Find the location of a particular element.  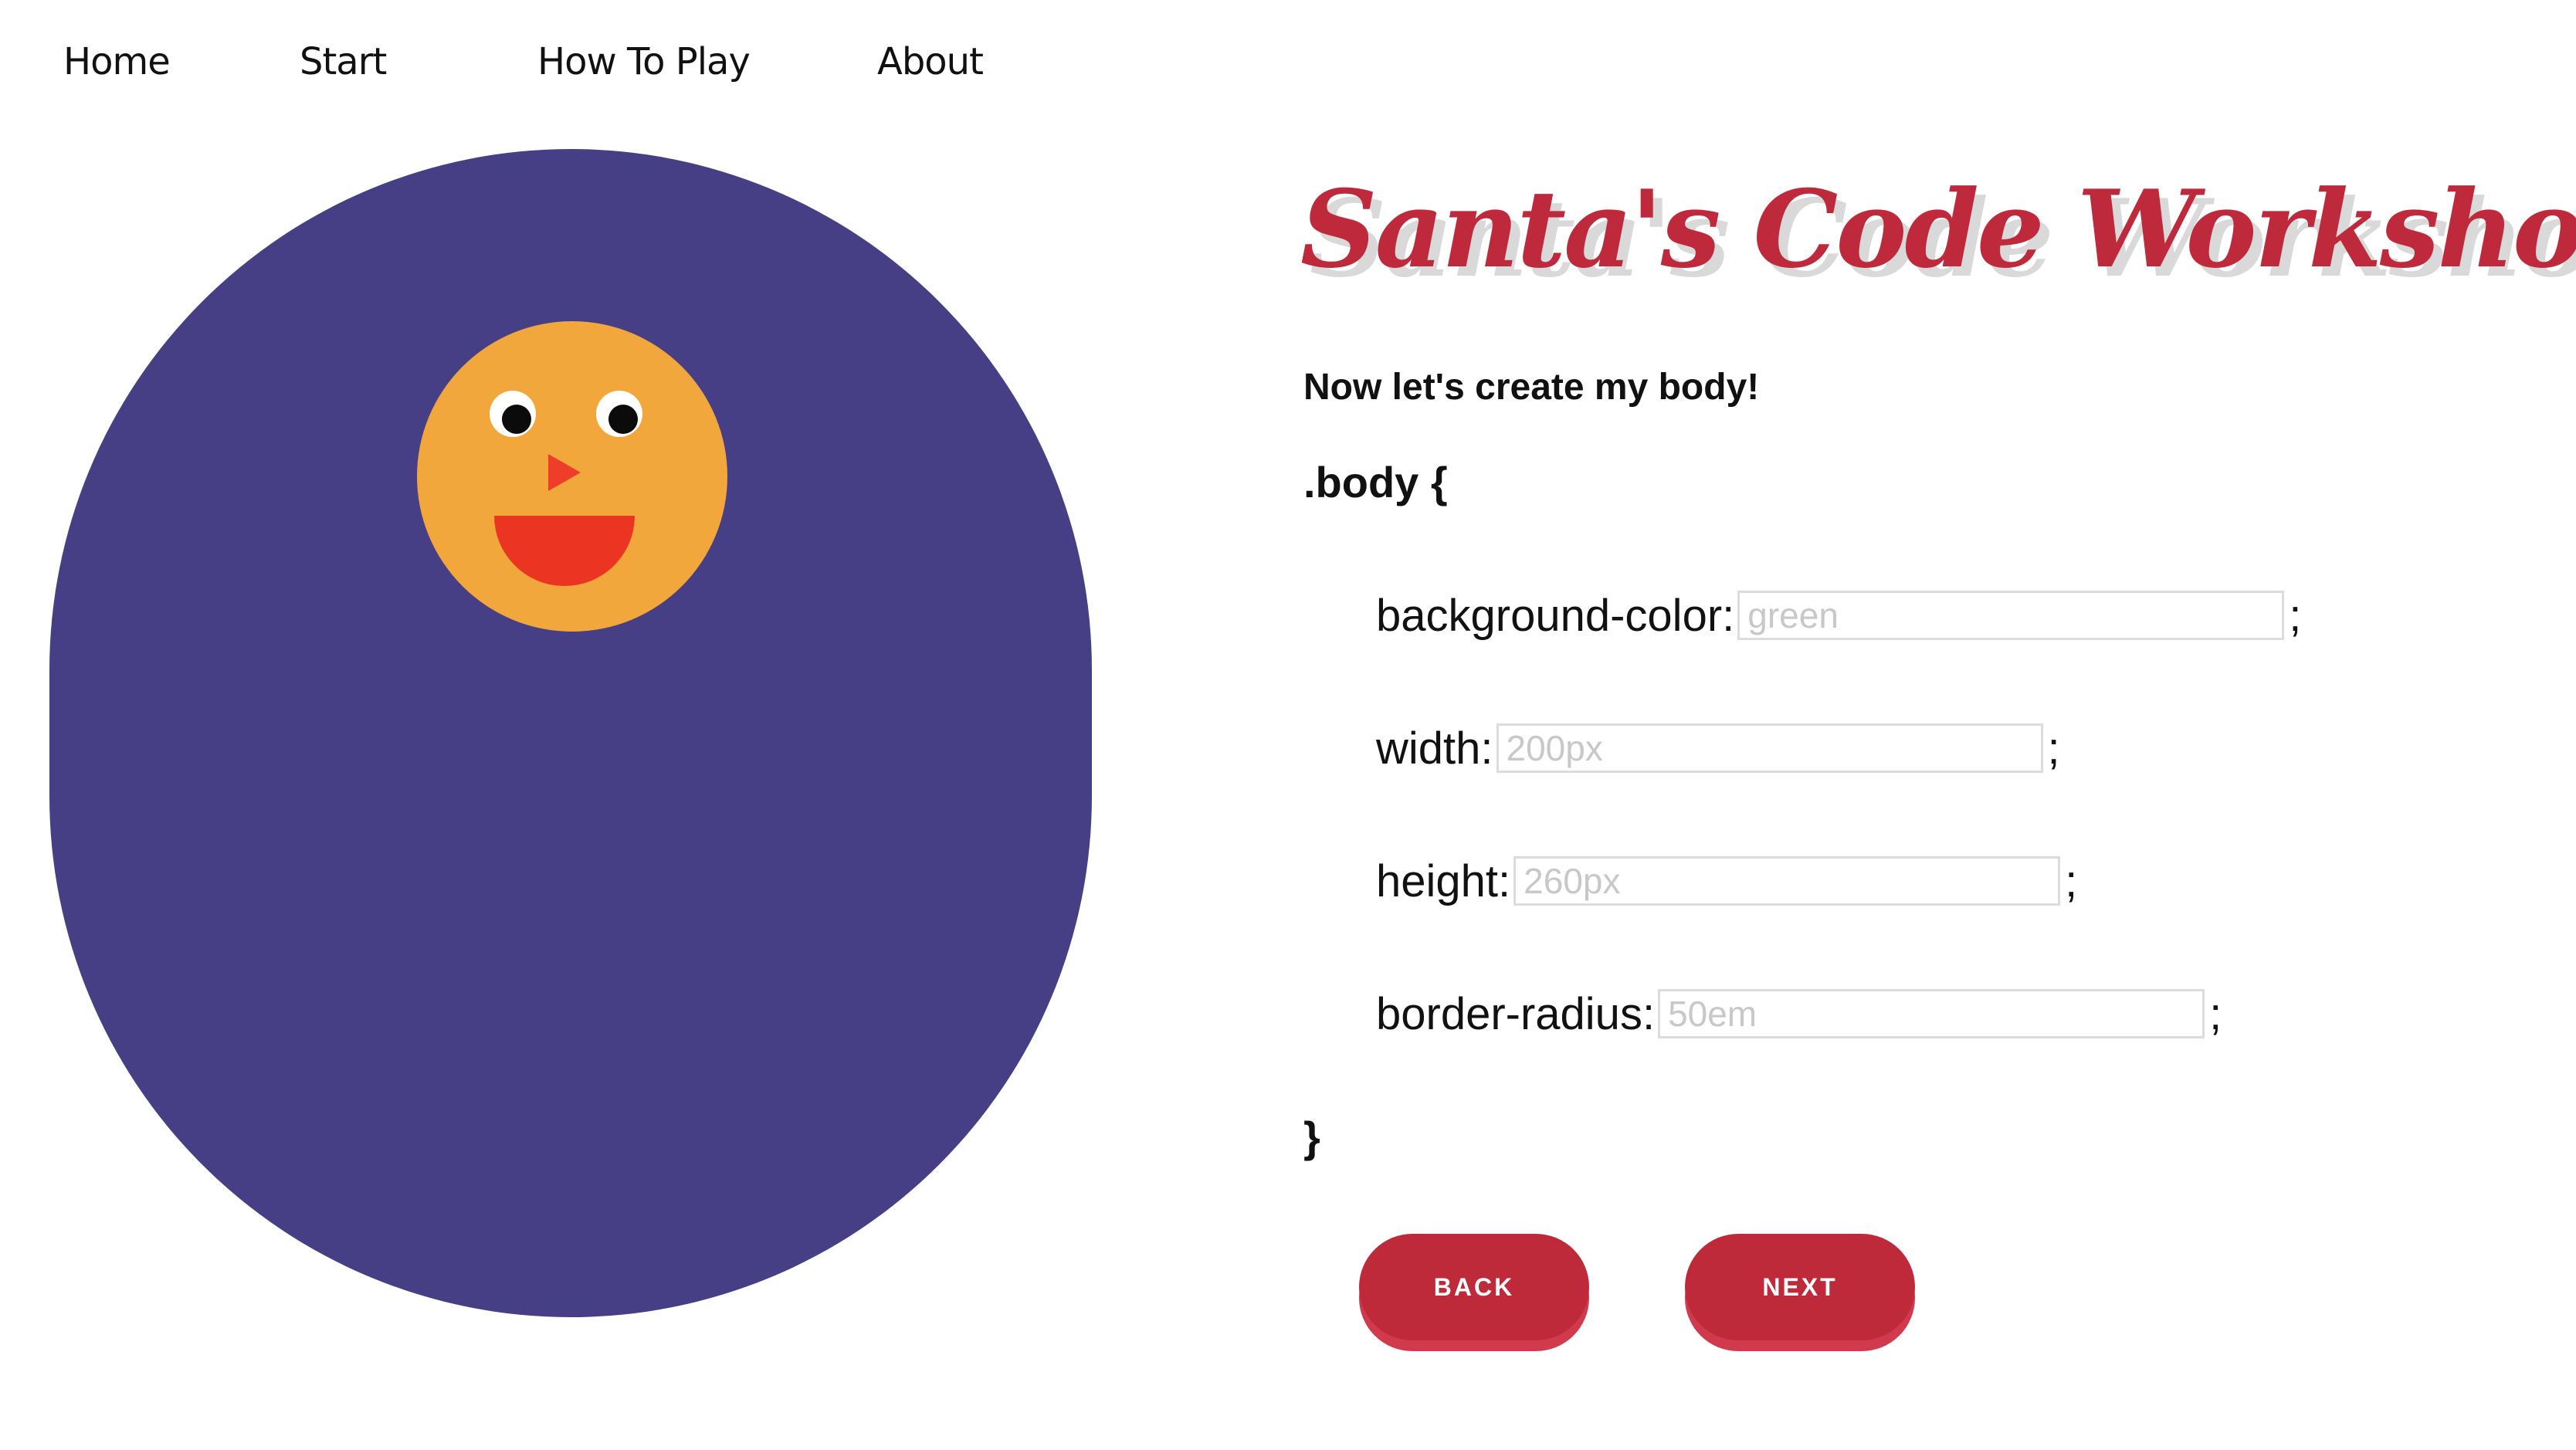

code-selector-open: .body { is located at coordinates (1375, 482).